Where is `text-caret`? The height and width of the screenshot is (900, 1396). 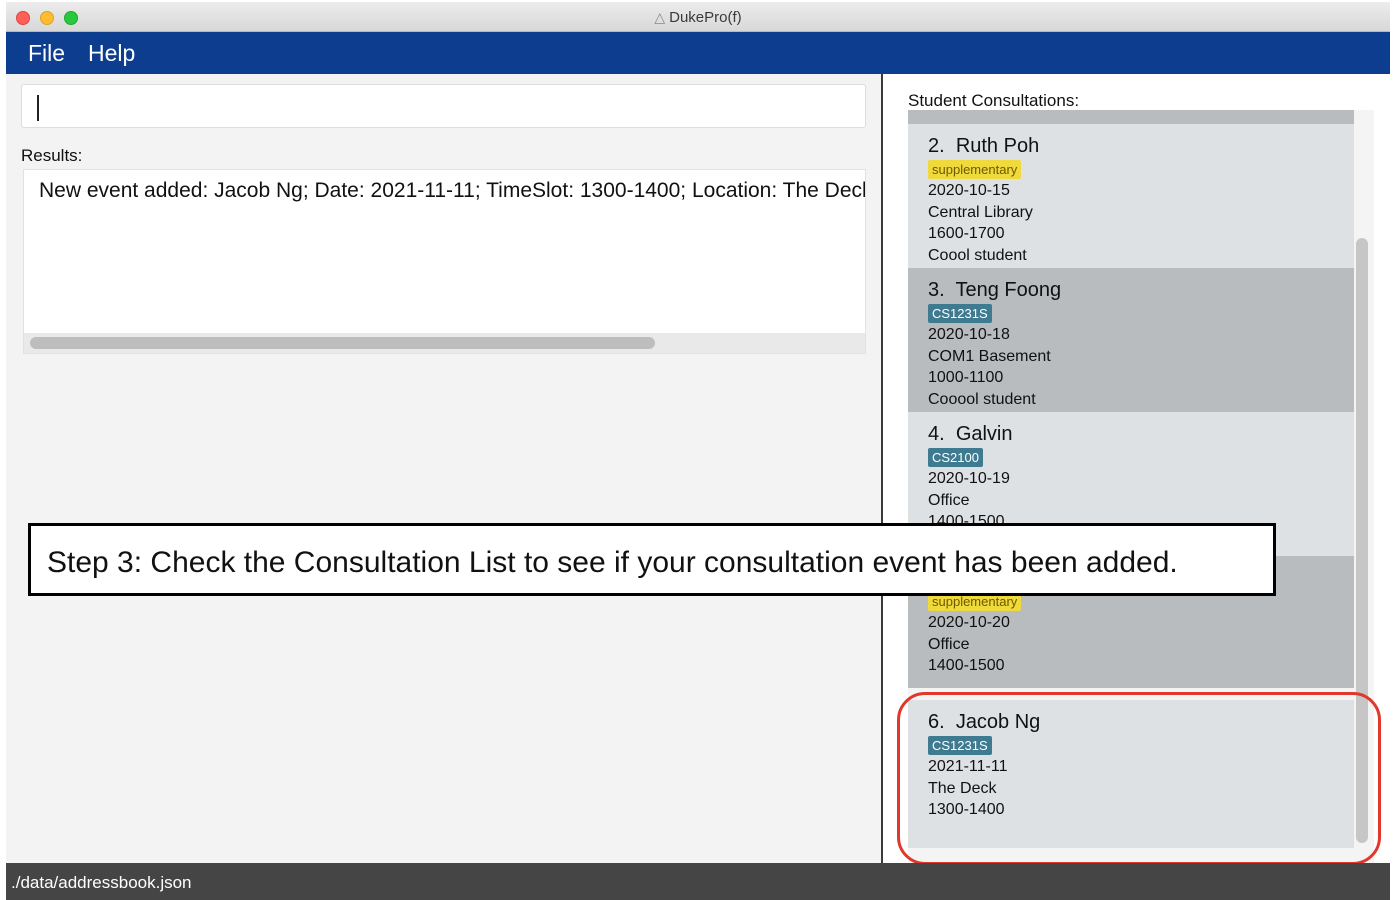 text-caret is located at coordinates (38, 108).